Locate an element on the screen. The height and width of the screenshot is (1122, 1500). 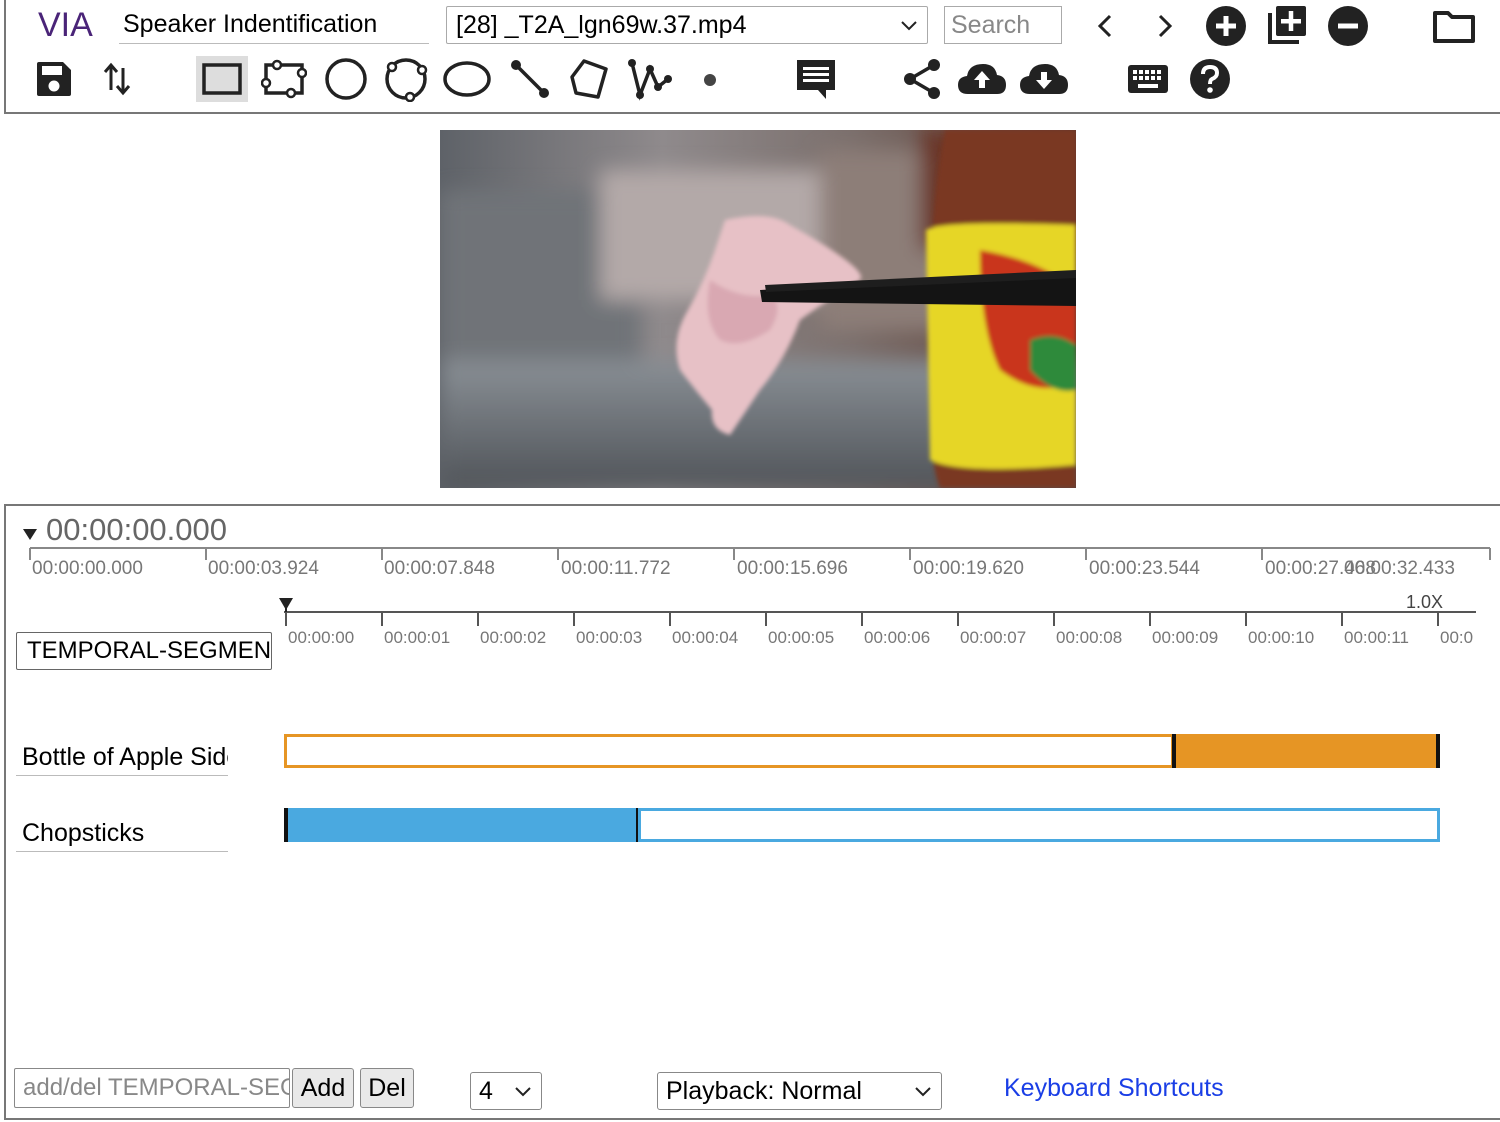
sort-icon is located at coordinates (118, 79).